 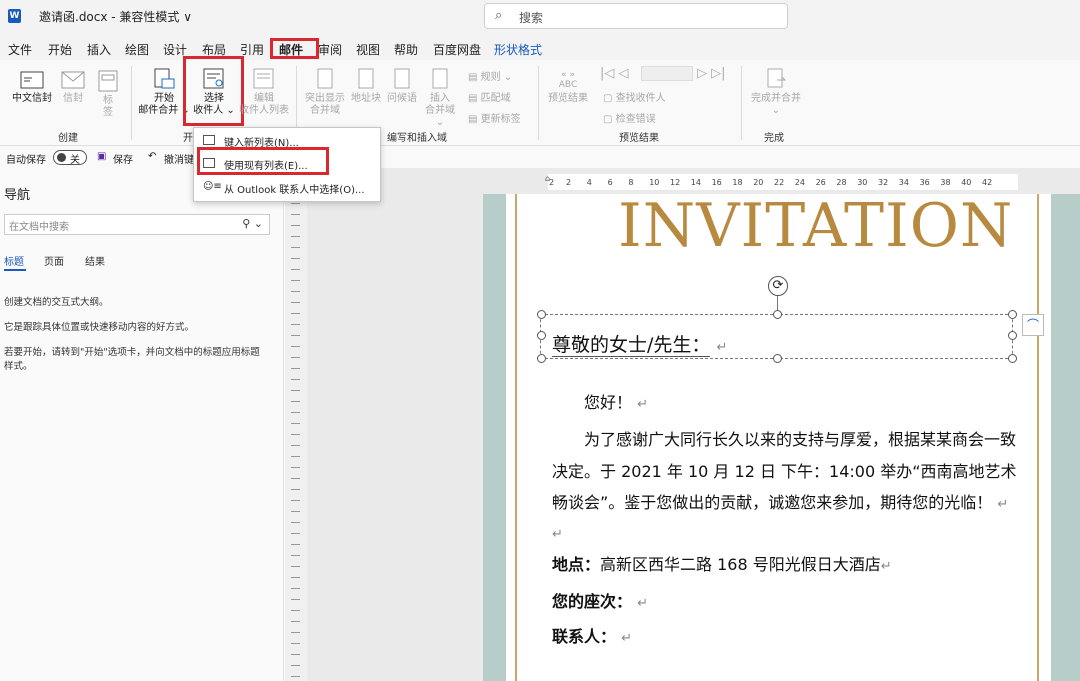 I want to click on label-icon, so click(x=108, y=81).